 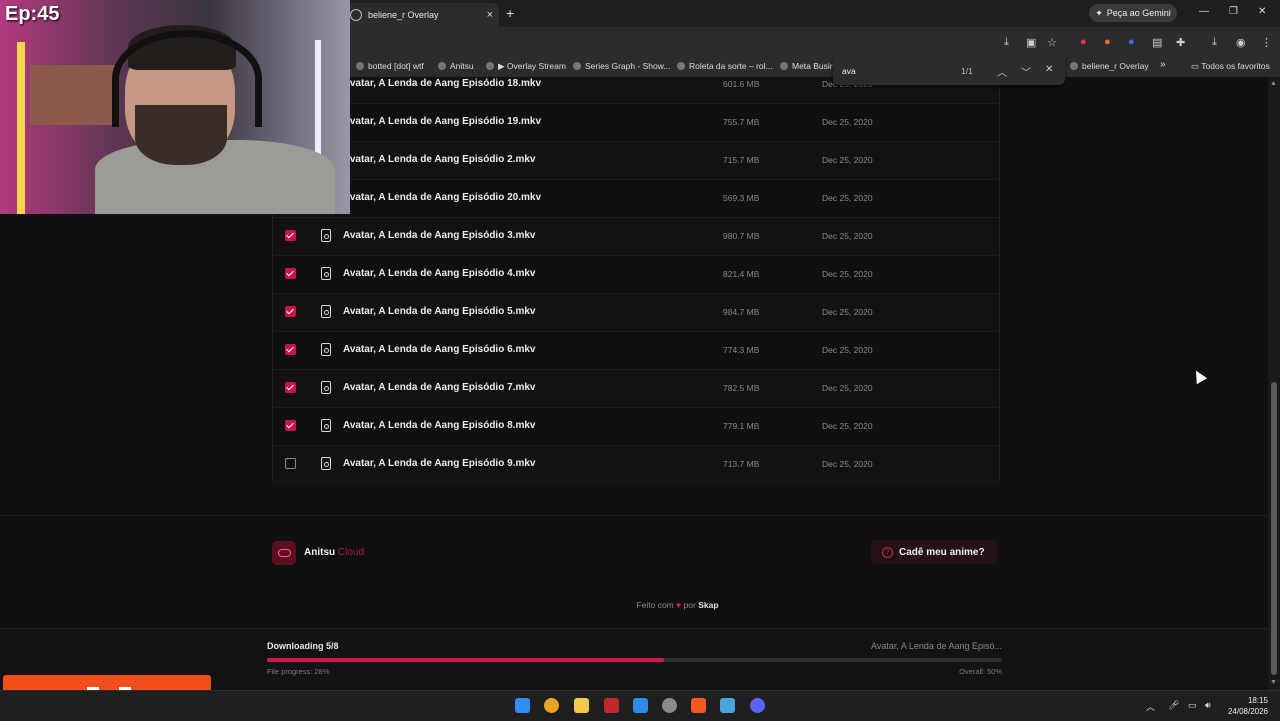 I want to click on file-name: Avatar, A Lenda de Aang Episódio 4.mkv, so click(x=439, y=273).